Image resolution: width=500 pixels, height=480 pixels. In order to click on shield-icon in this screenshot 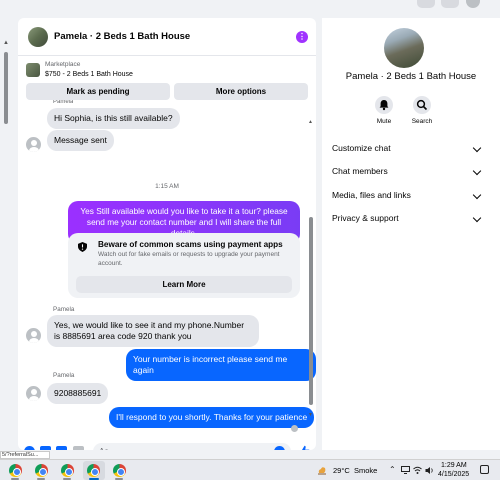, I will do `click(82, 247)`.